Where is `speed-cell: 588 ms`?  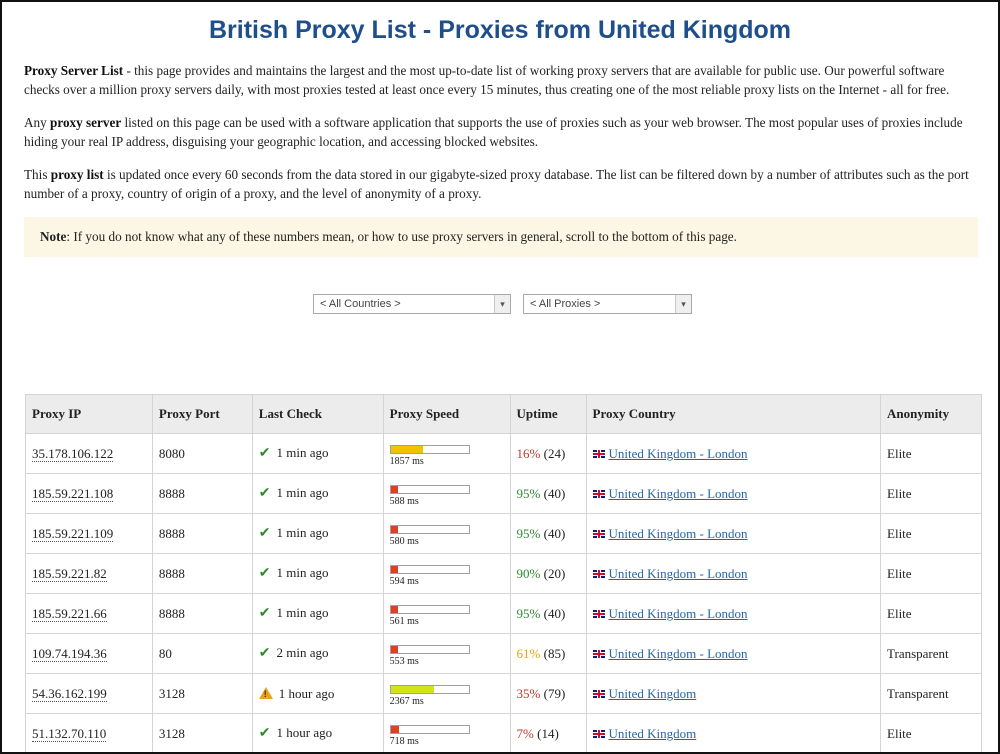 speed-cell: 588 ms is located at coordinates (446, 493).